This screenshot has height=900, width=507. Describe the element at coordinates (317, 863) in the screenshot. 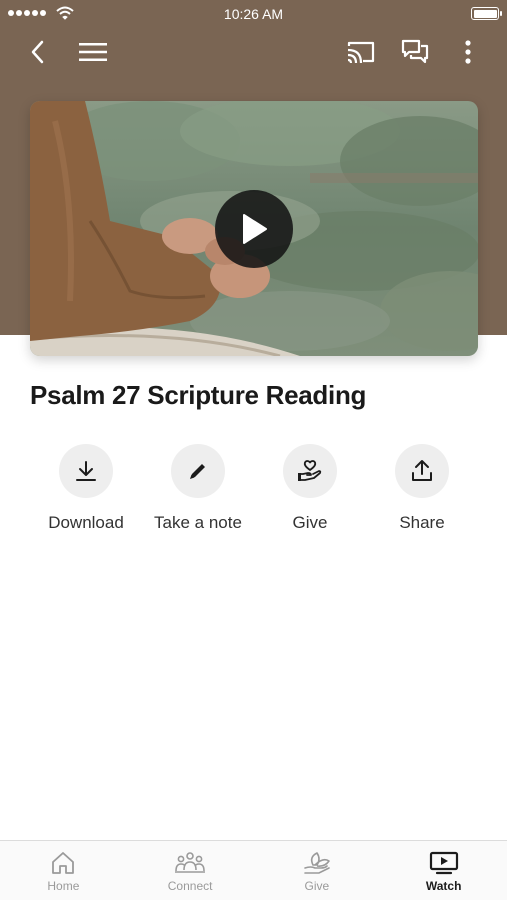

I see `leaf-hand-icon` at that location.